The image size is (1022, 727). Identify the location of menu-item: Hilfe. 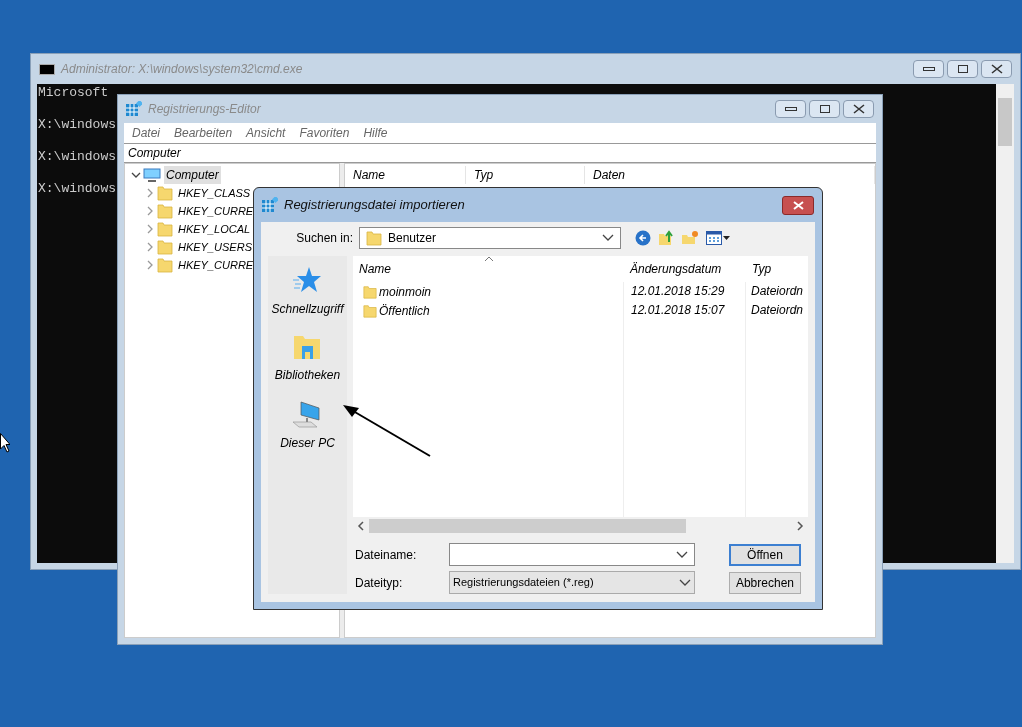
(375, 133).